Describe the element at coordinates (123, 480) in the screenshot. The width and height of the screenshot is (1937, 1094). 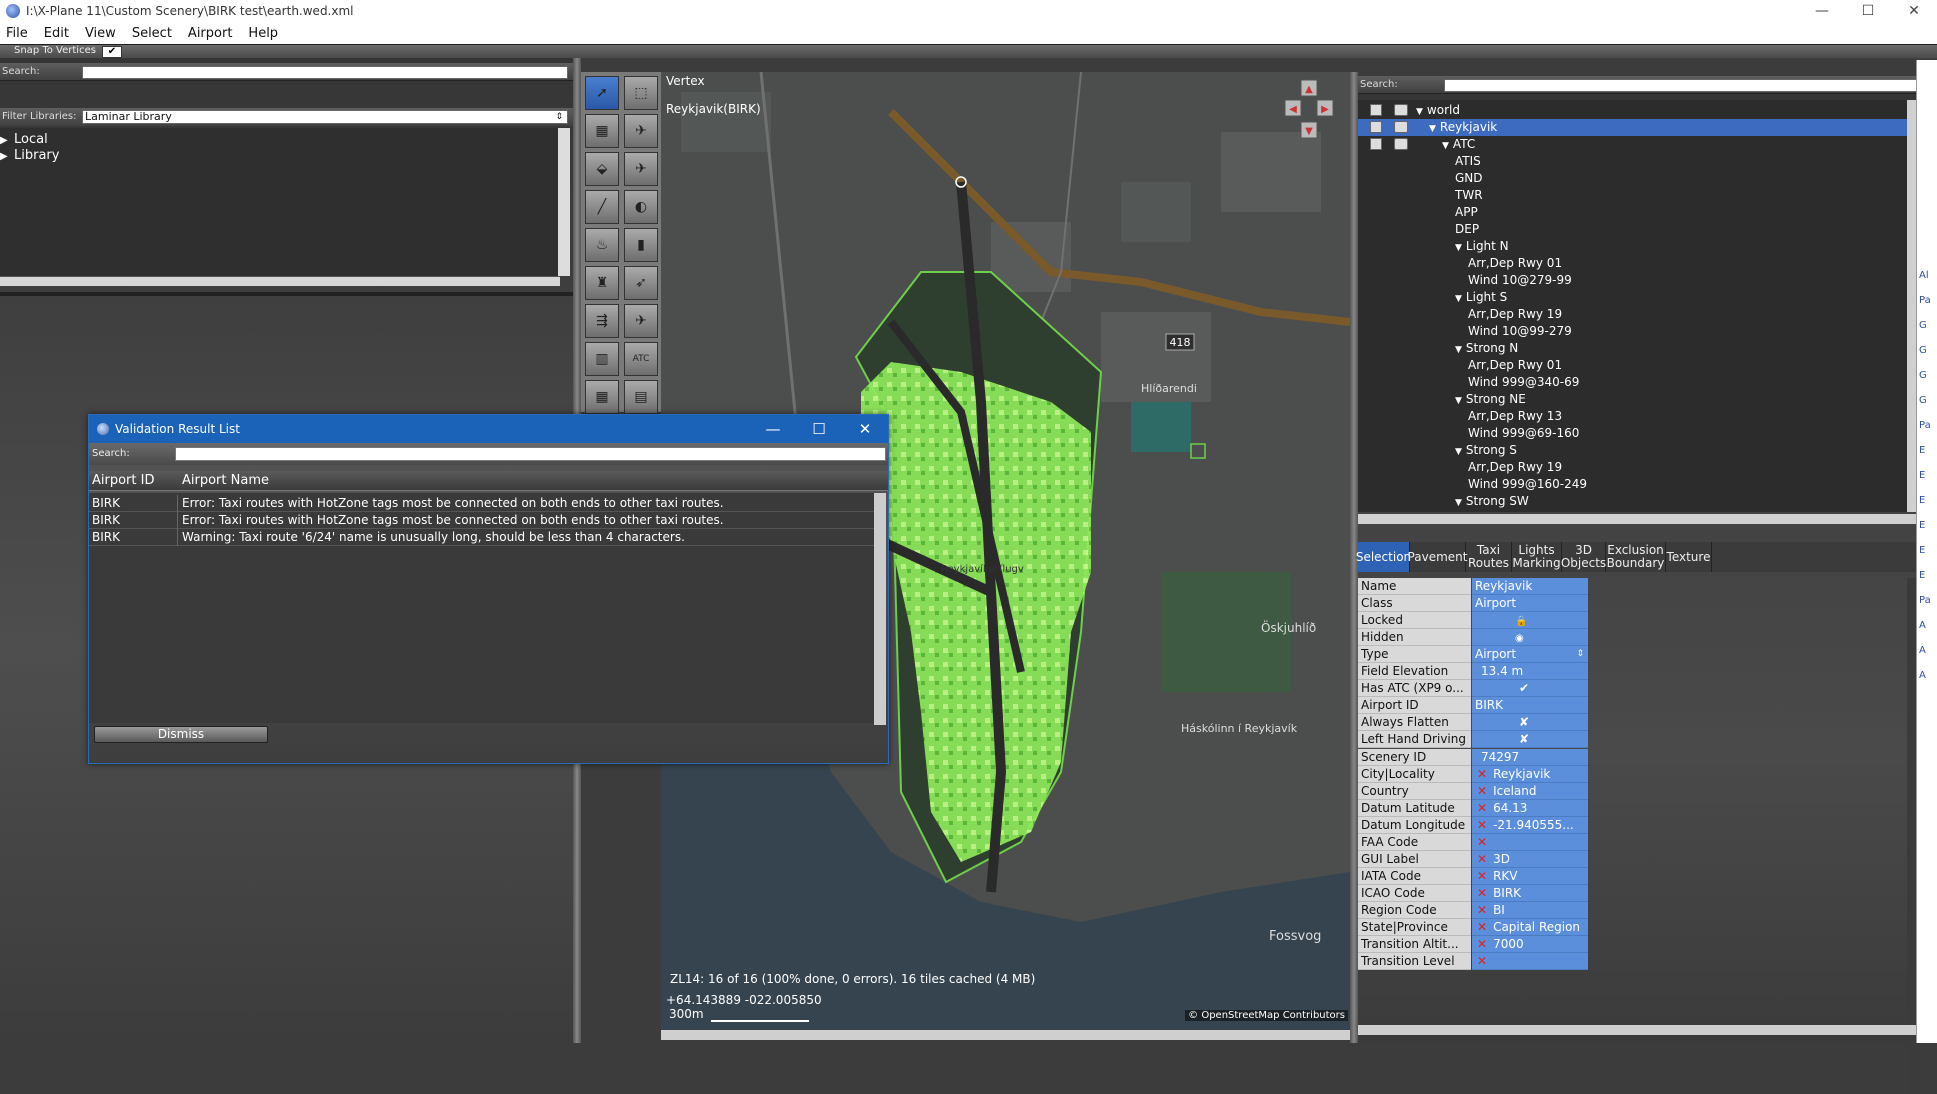
I see `column-airport-id: Airport ID` at that location.